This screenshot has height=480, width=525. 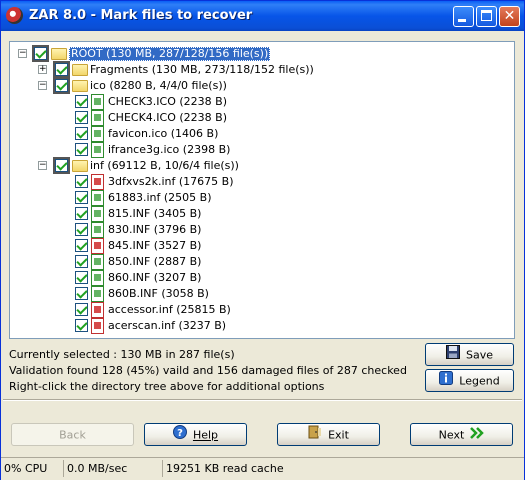 I want to click on file-label: 3dfxvs2k.inf (17675 B), so click(x=171, y=182).